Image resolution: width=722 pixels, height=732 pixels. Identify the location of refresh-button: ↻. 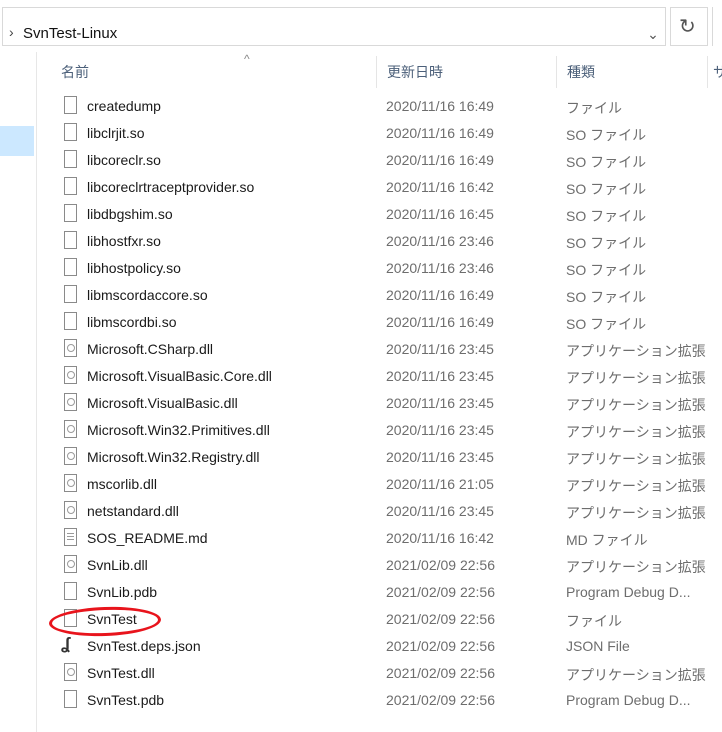
(689, 26).